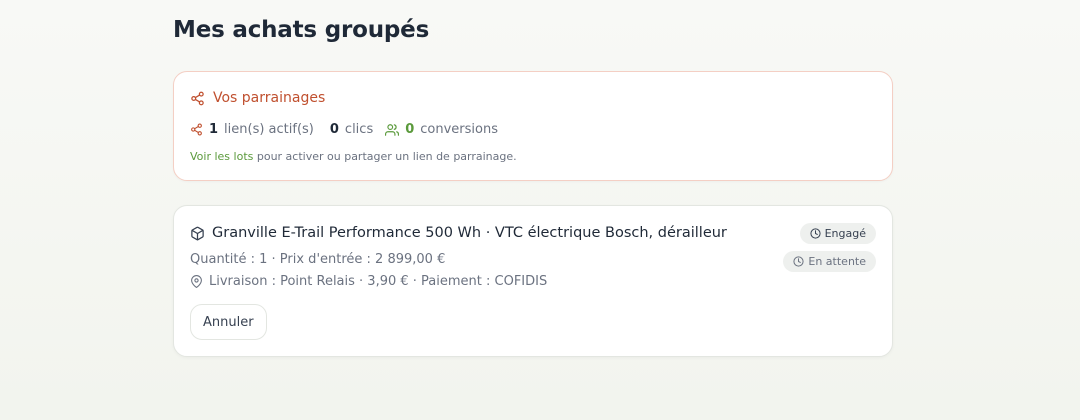  I want to click on stat-active-links: 1 lien(s) actif(s), so click(252, 129).